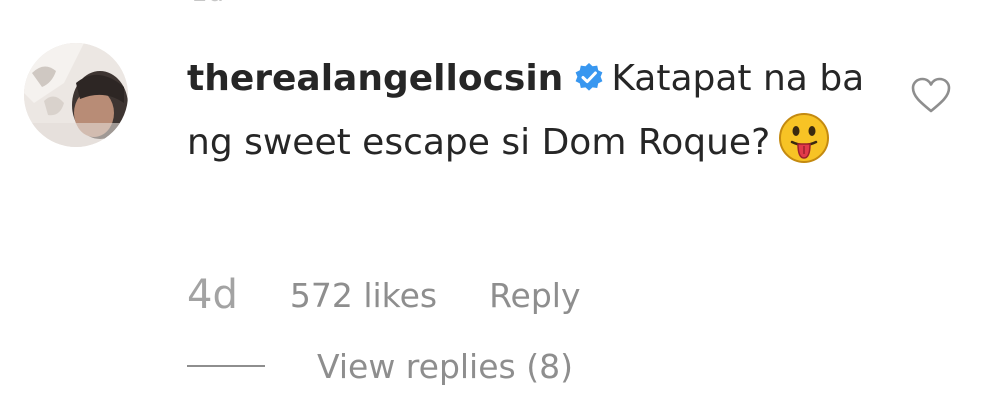 This screenshot has width=1000, height=411. Describe the element at coordinates (804, 147) in the screenshot. I see `face-with-tongue-icon` at that location.